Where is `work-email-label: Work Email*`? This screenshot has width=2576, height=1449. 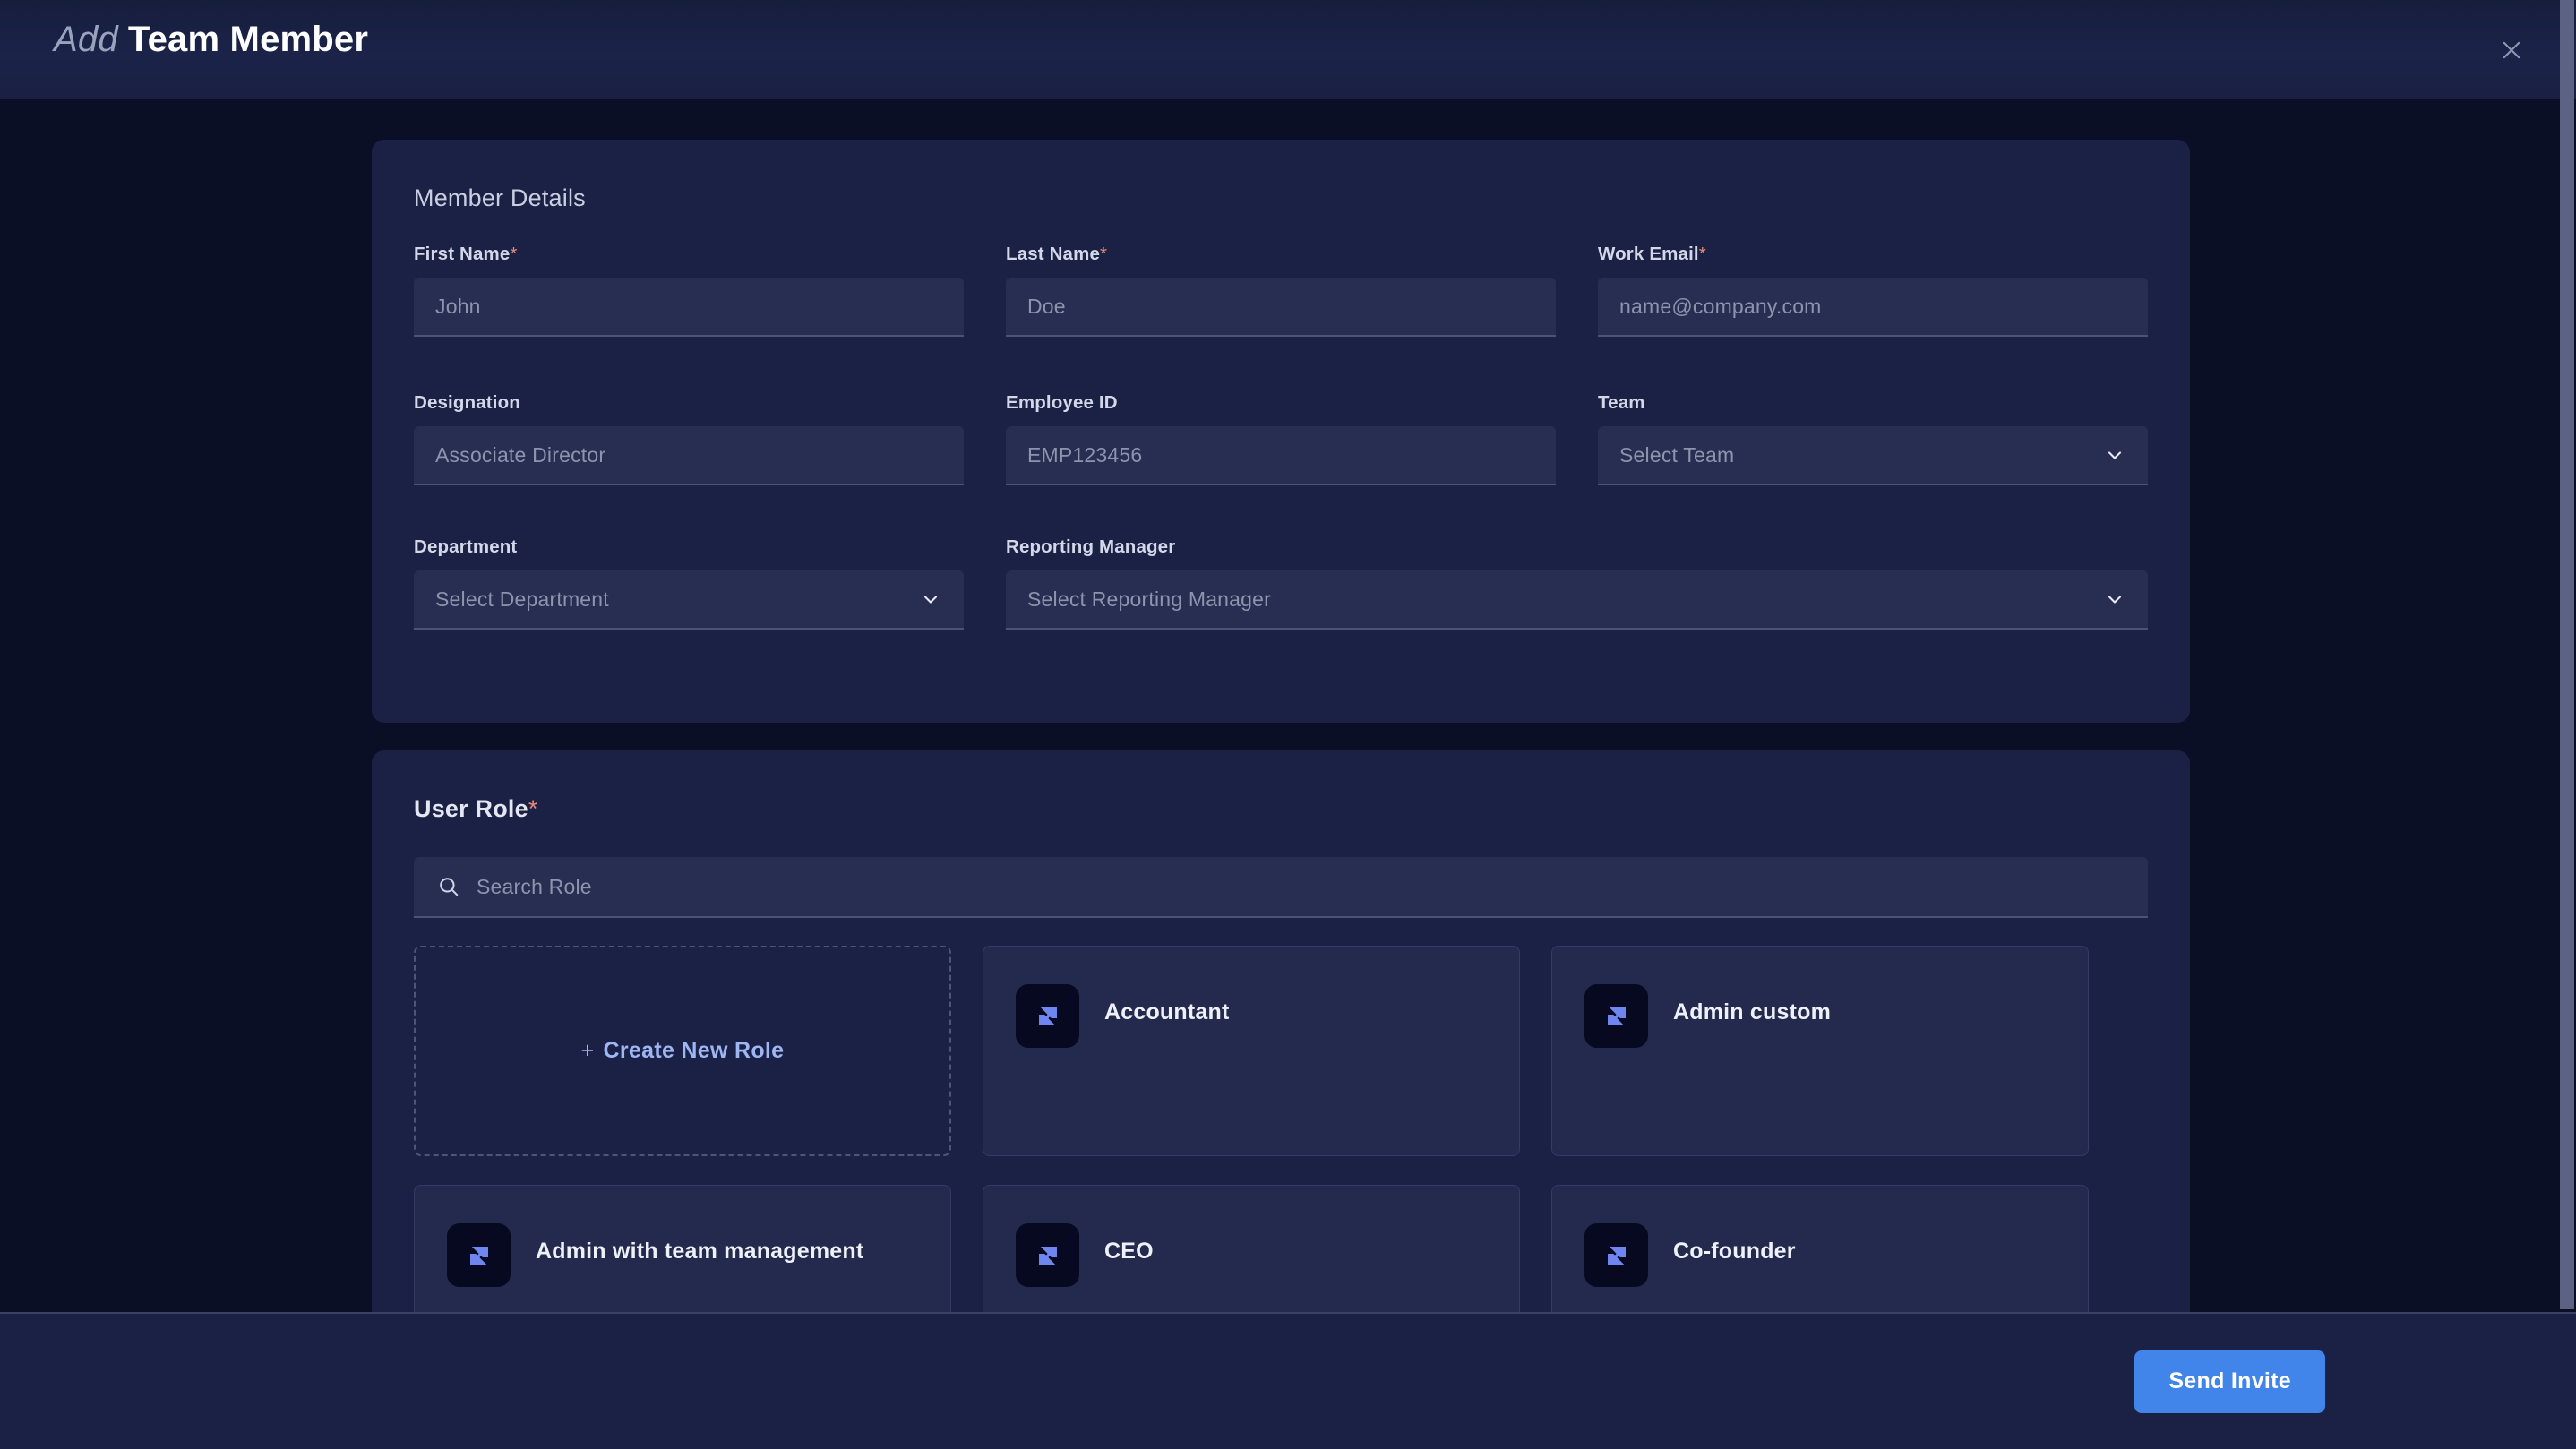
work-email-label: Work Email* is located at coordinates (1652, 254).